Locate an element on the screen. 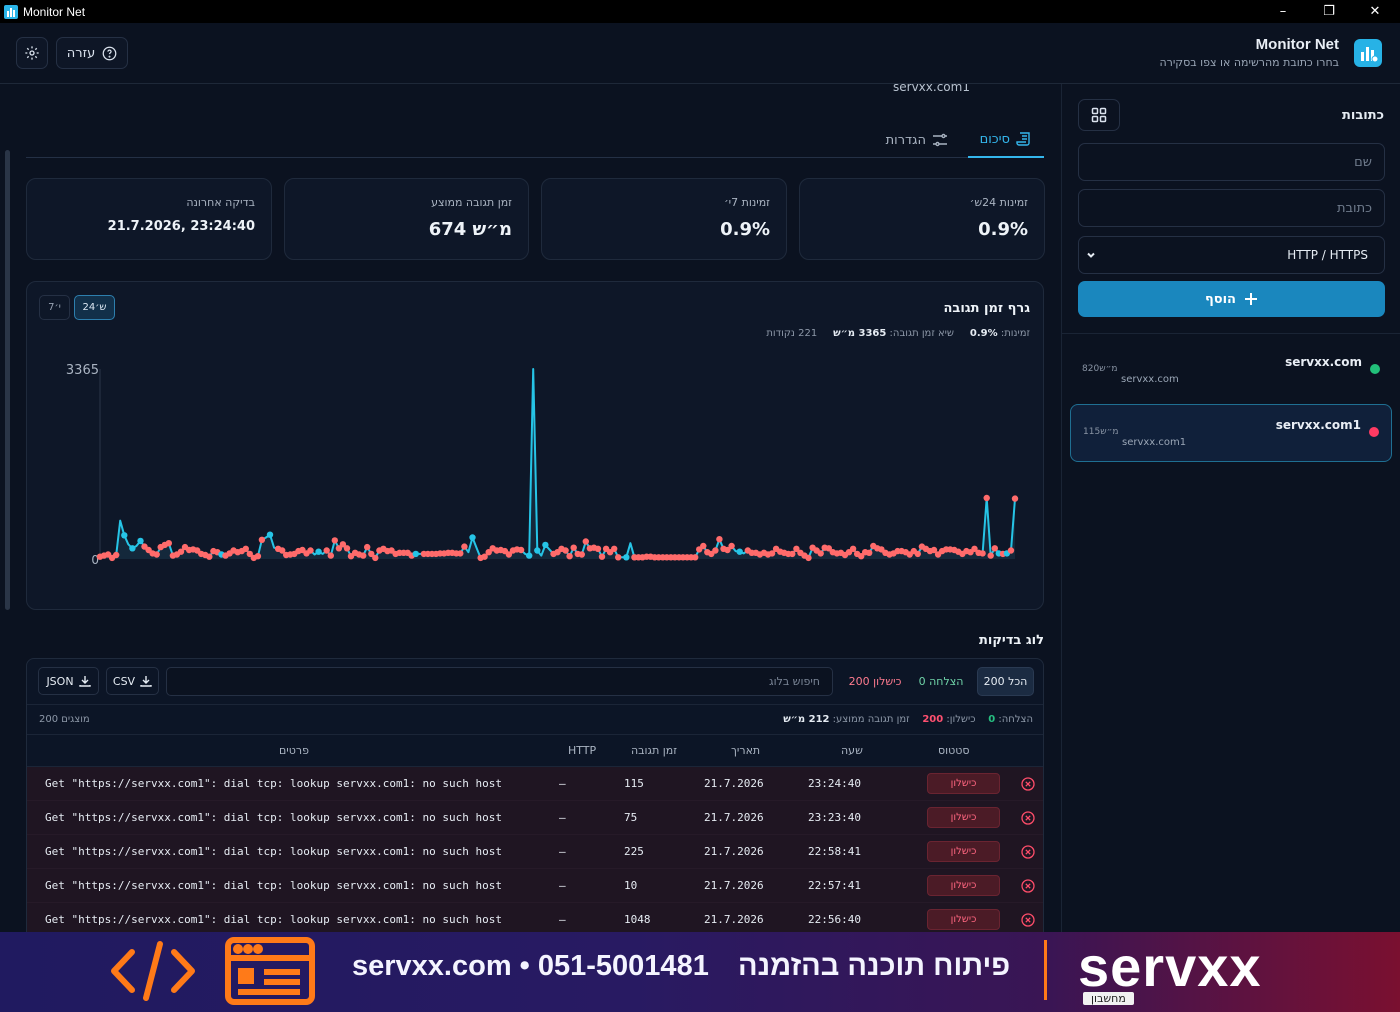 The image size is (1400, 1012). site-item-servxx-com1: servxx.com1 servxx.com1 115מ״ש is located at coordinates (1231, 433).